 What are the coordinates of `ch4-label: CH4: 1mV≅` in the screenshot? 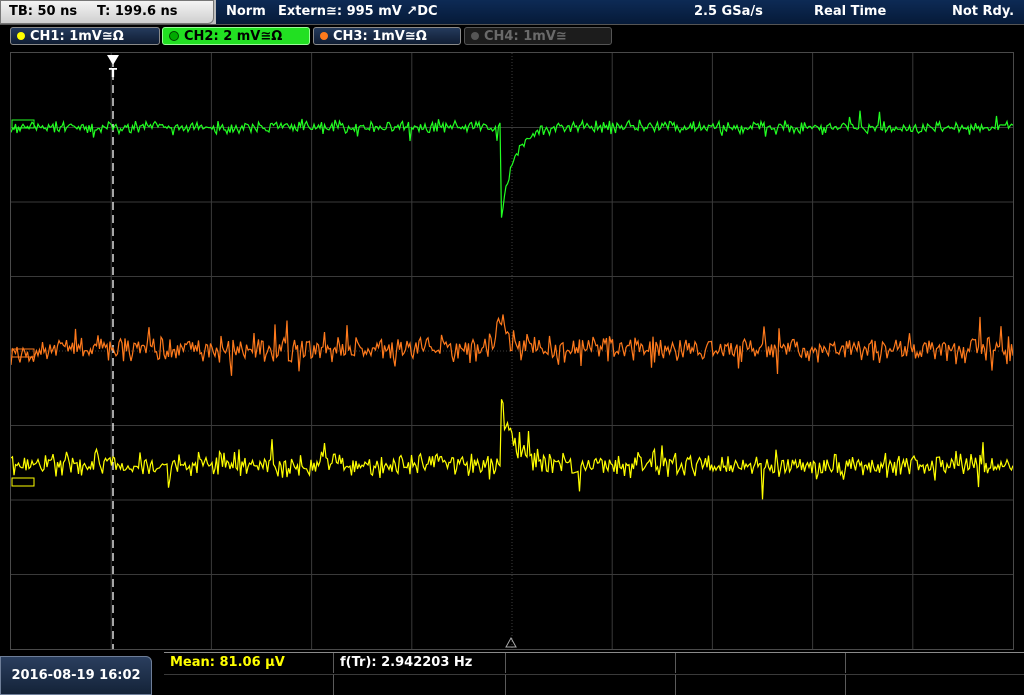 It's located at (525, 36).